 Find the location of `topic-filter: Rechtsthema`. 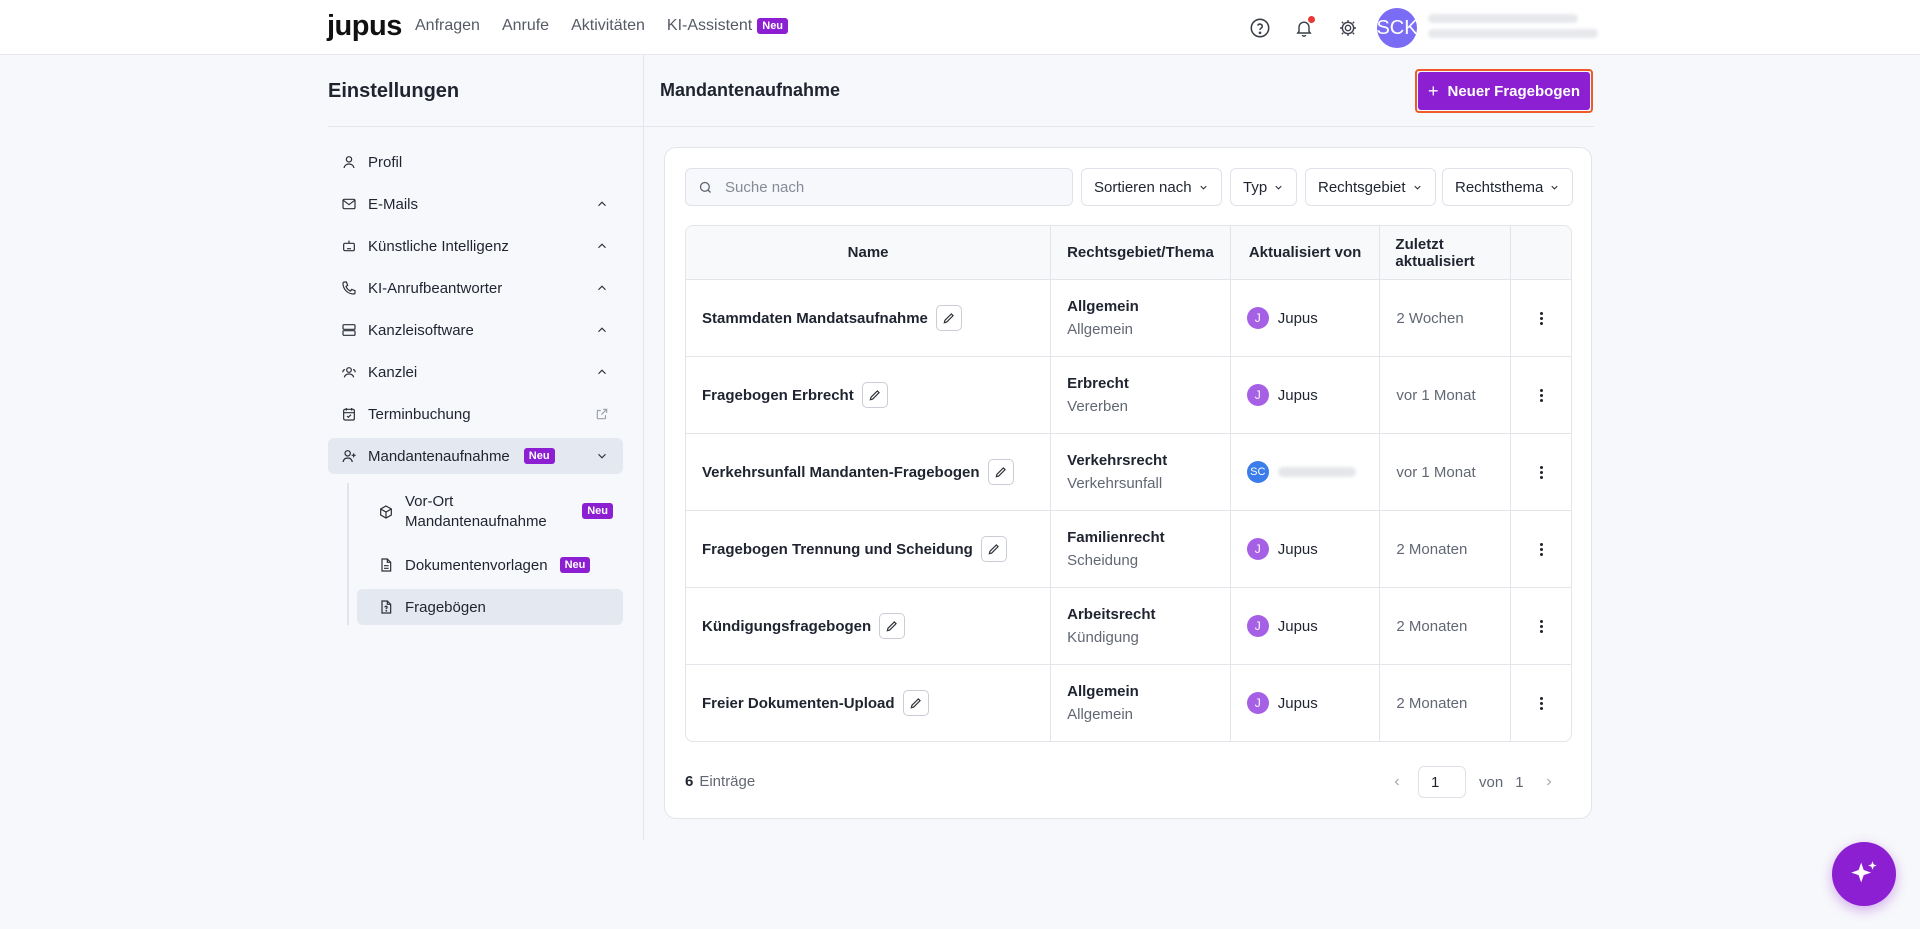

topic-filter: Rechtsthema is located at coordinates (1508, 187).